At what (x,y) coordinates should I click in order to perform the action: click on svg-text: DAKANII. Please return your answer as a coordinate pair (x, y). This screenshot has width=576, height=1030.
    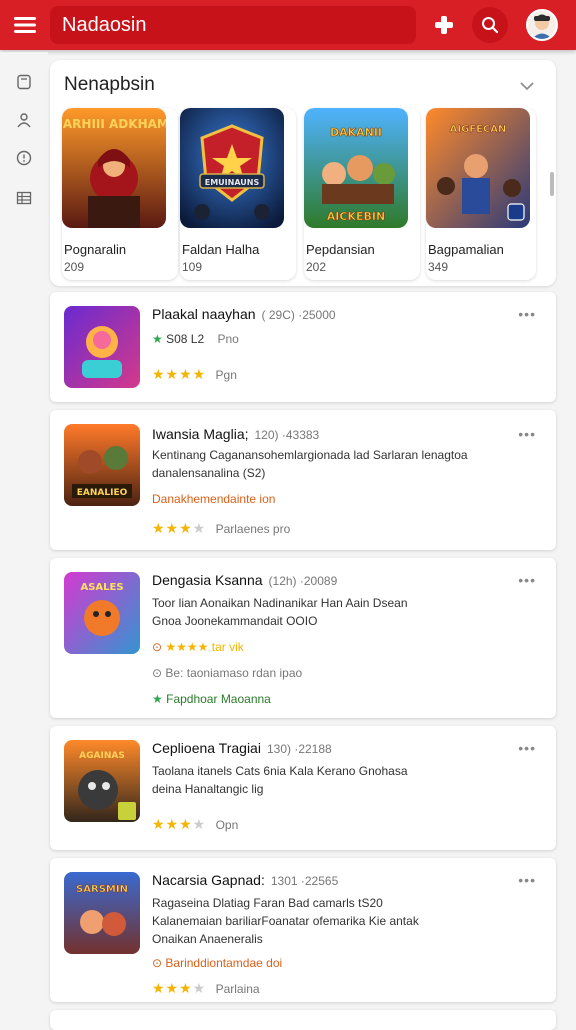
    Looking at the image, I should click on (356, 132).